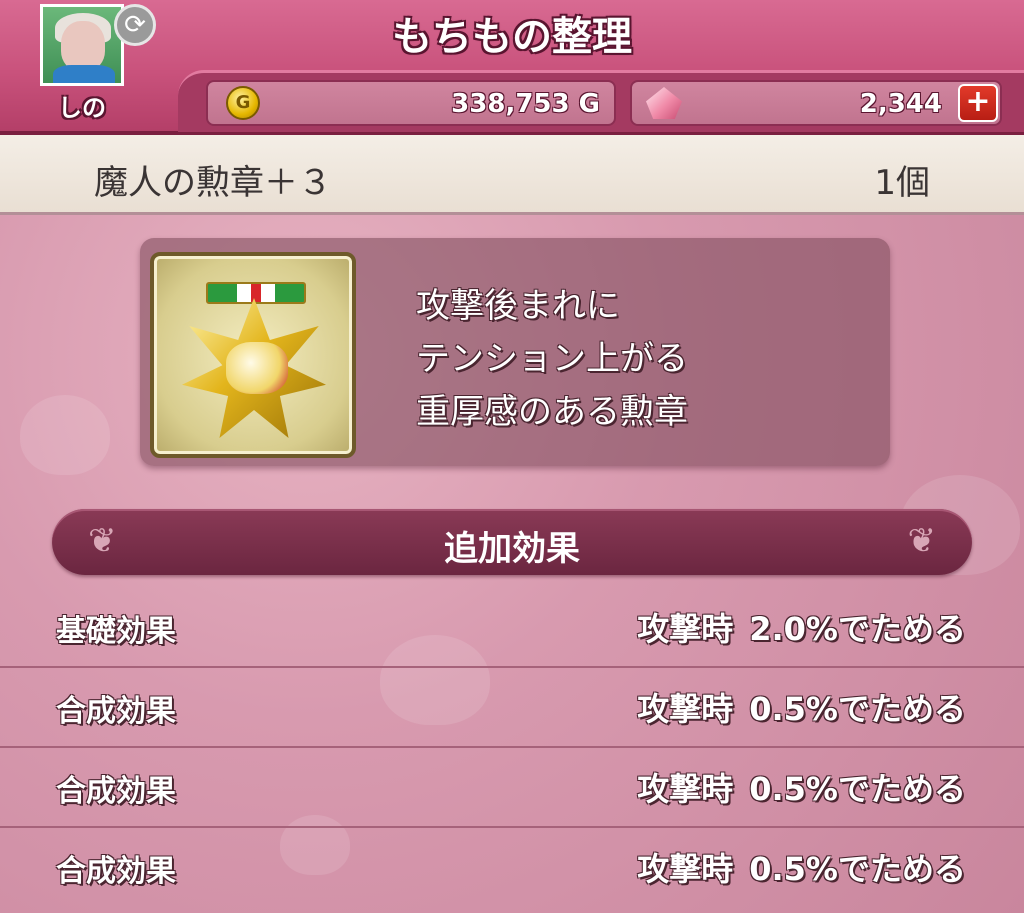  I want to click on section-title: 追加効果, so click(512, 549).